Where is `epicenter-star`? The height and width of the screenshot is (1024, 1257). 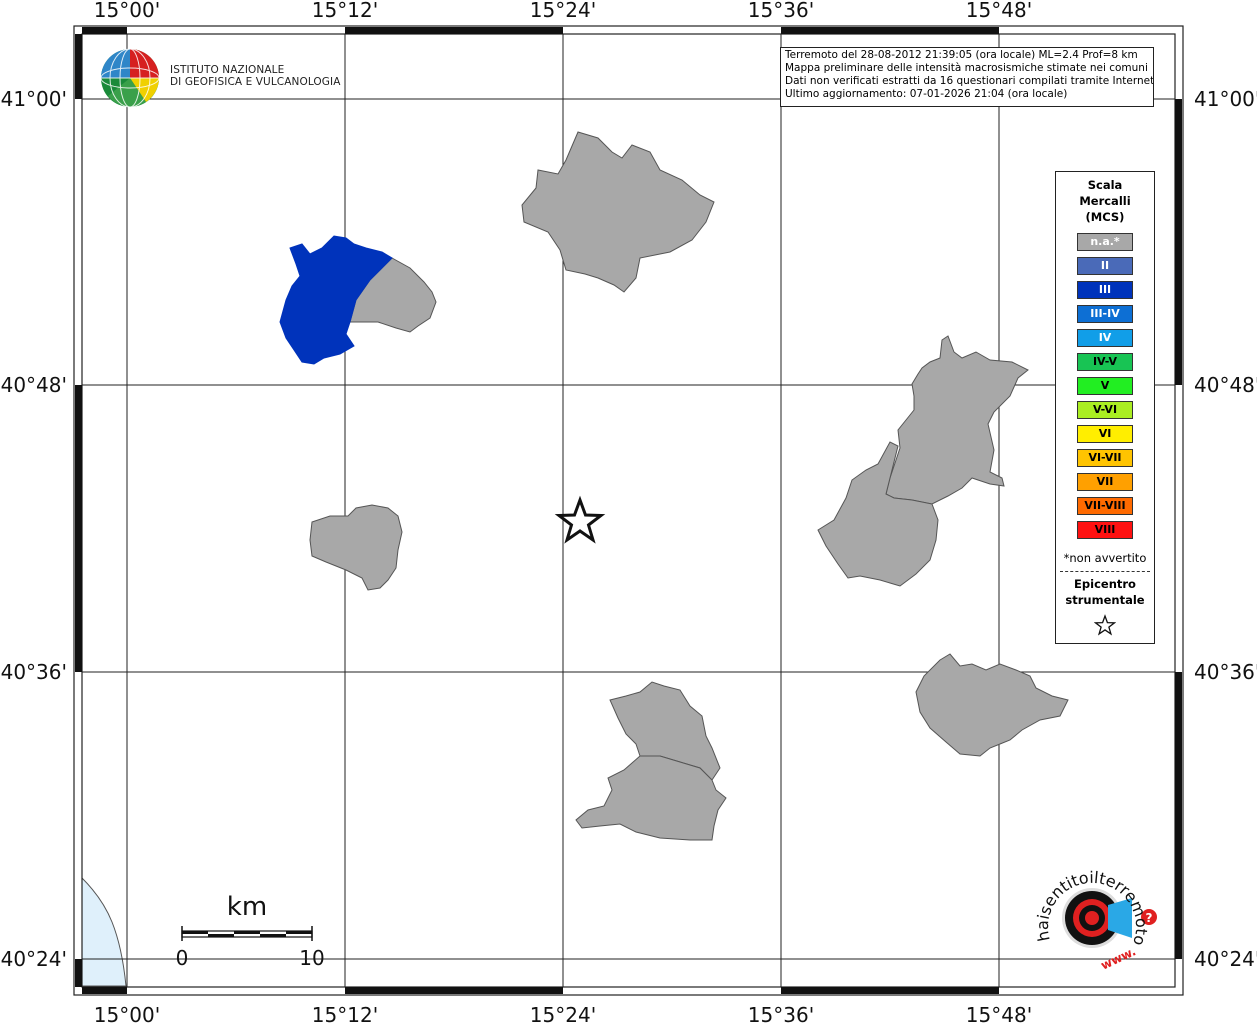 epicenter-star is located at coordinates (580, 519).